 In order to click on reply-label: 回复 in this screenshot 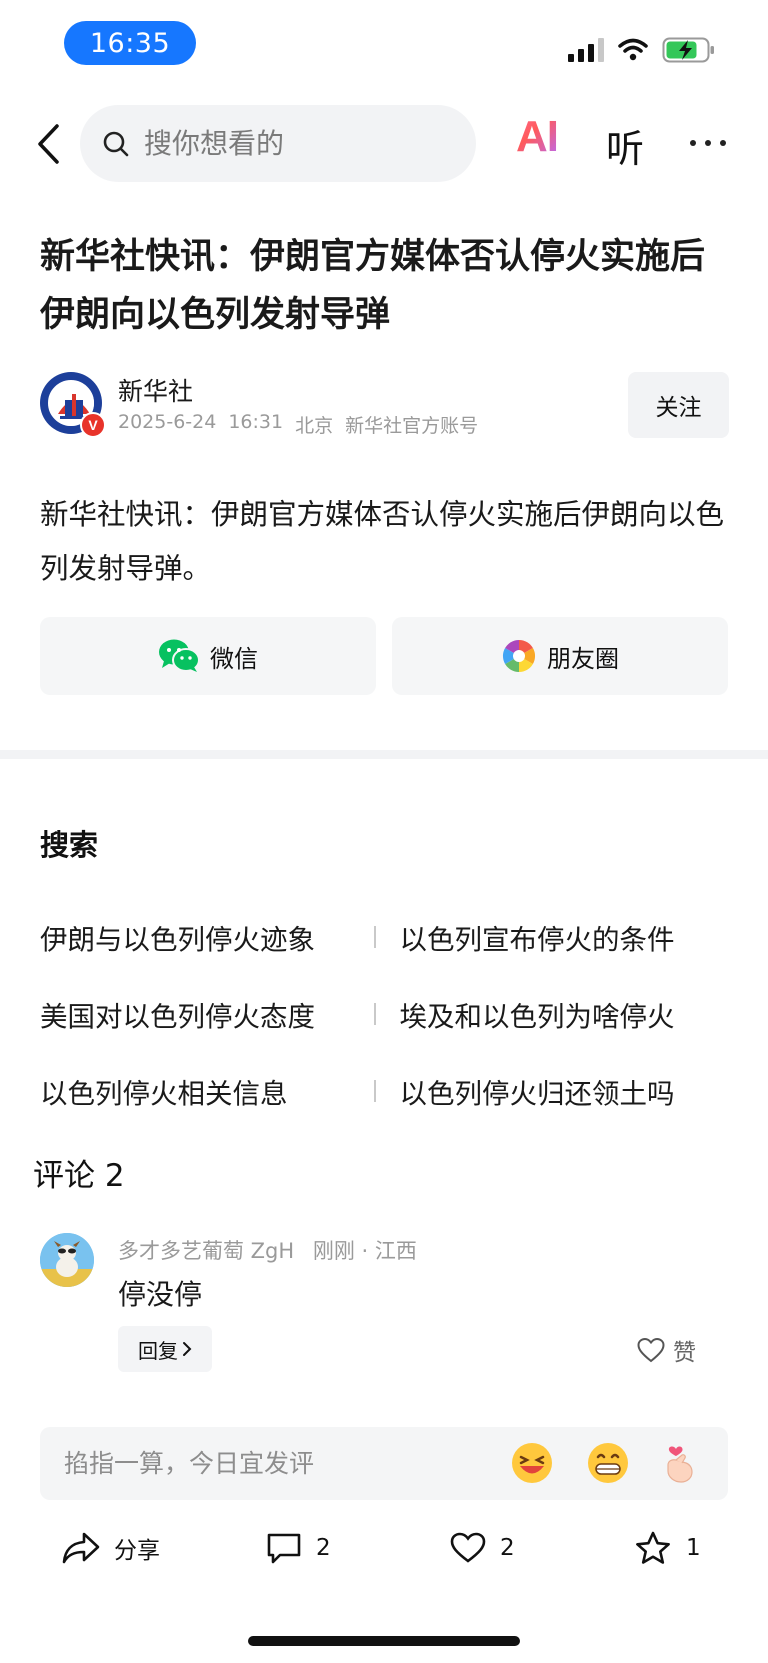, I will do `click(158, 1350)`.